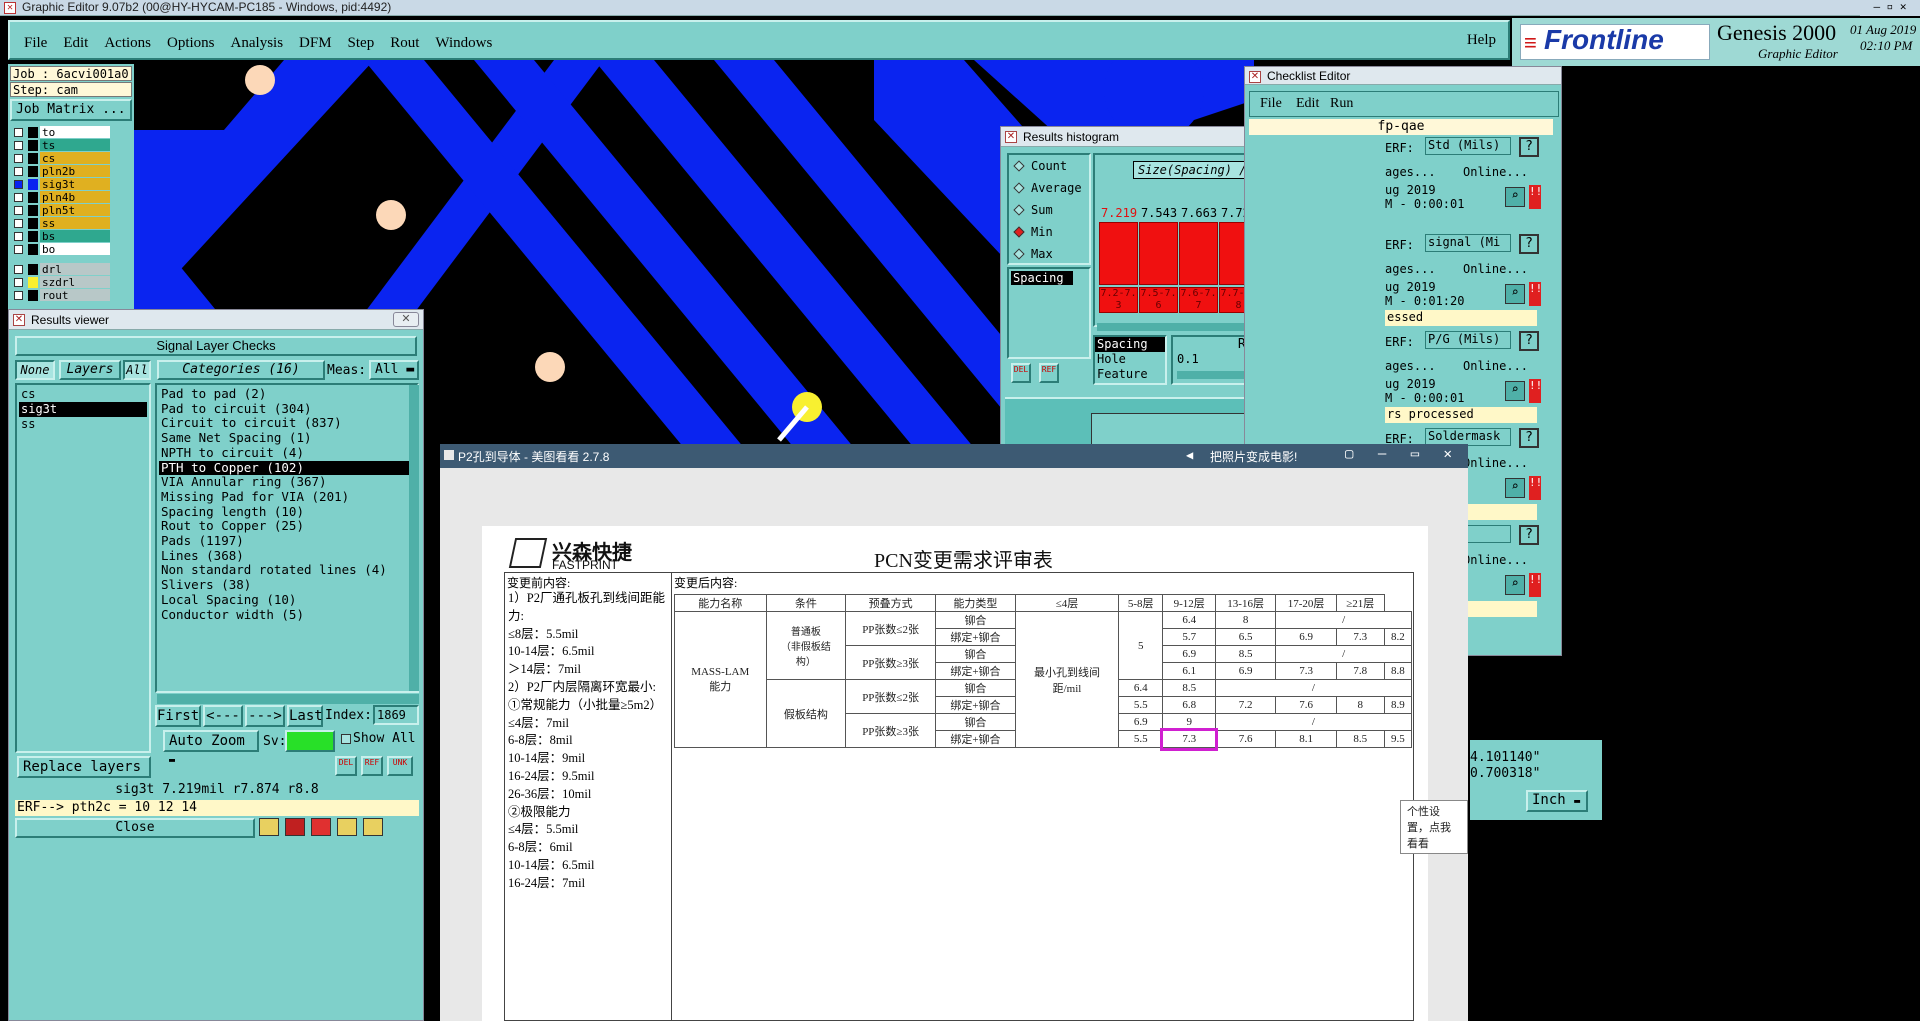 The image size is (1920, 1021). I want to click on aggregate-option: Average, so click(1049, 188).